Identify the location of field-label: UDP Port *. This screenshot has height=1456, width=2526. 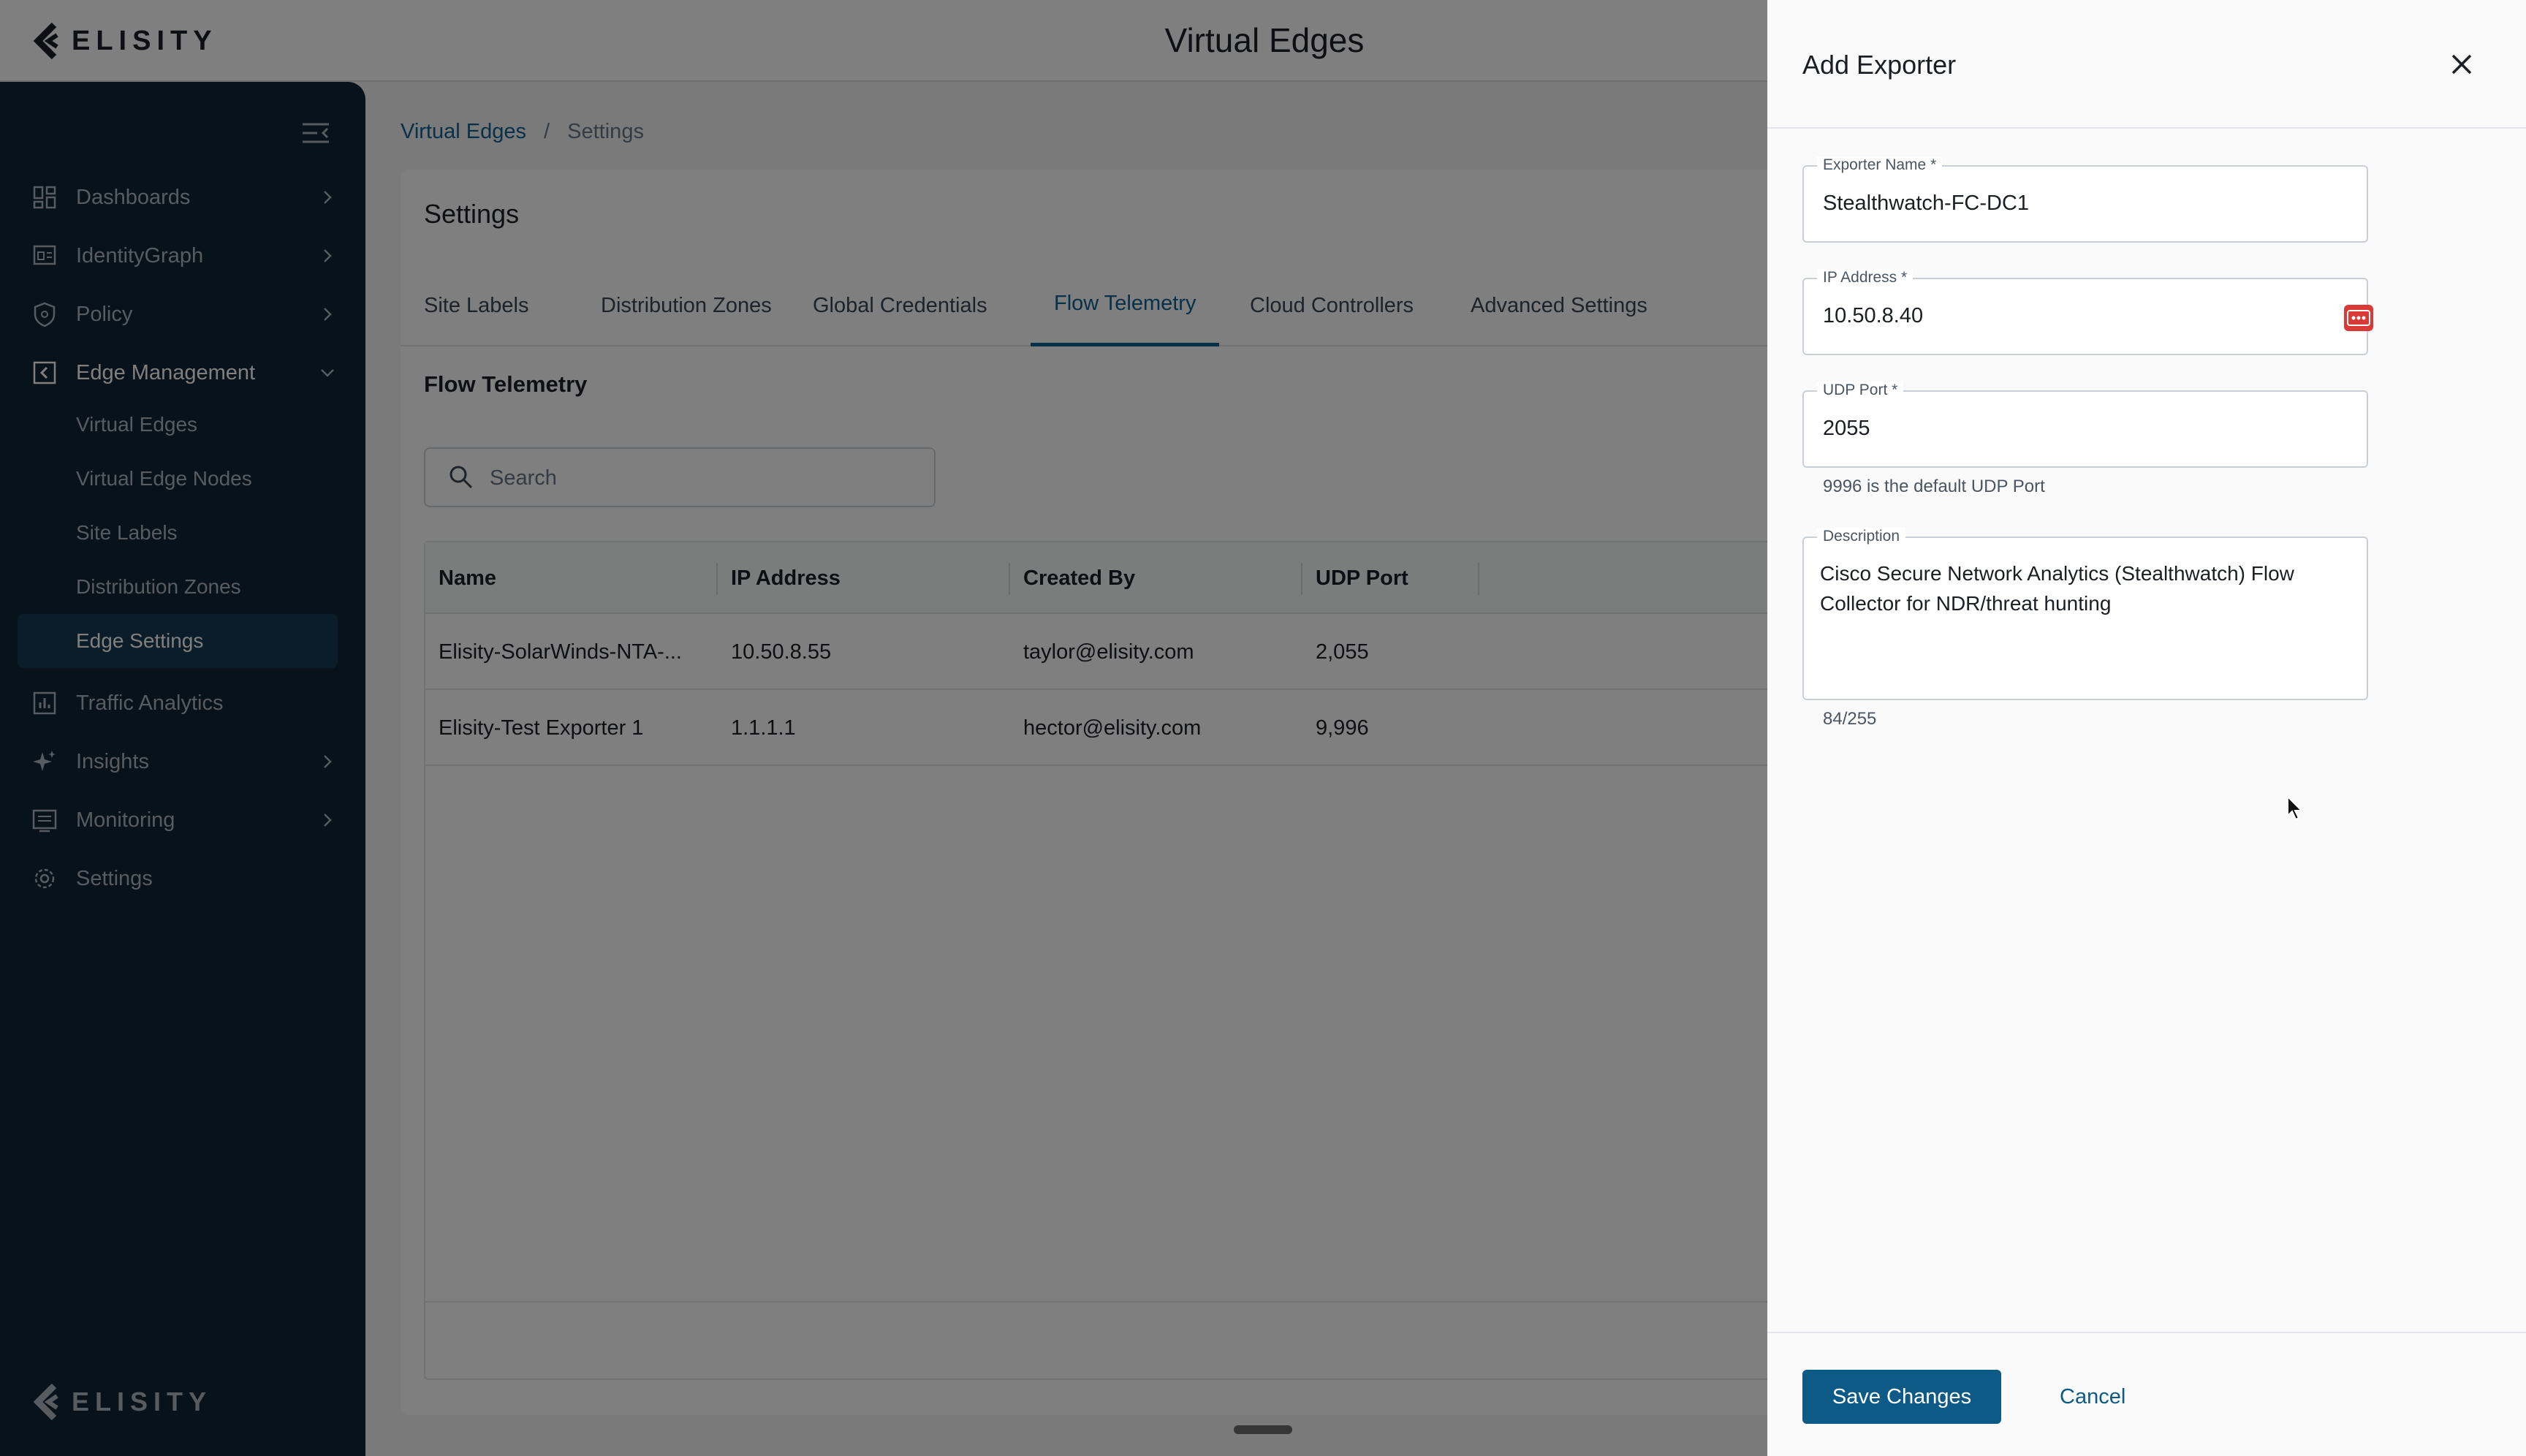
(1860, 390).